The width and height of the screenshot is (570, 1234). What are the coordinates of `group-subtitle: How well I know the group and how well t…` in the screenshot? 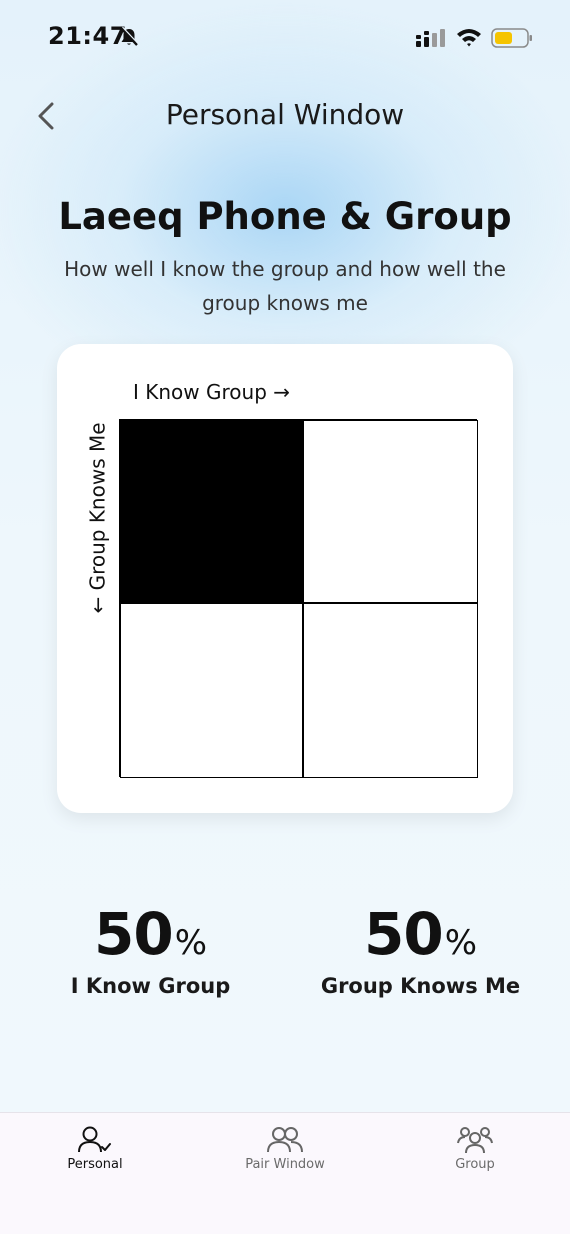 It's located at (285, 286).